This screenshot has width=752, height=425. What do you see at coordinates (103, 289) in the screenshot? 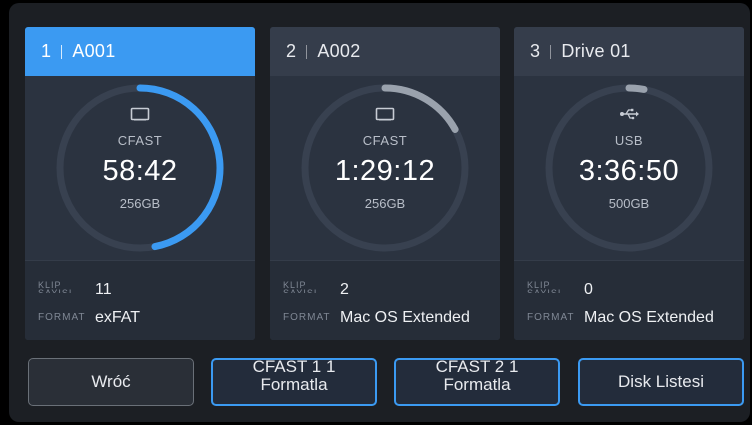
I see `clips-value: 11` at bounding box center [103, 289].